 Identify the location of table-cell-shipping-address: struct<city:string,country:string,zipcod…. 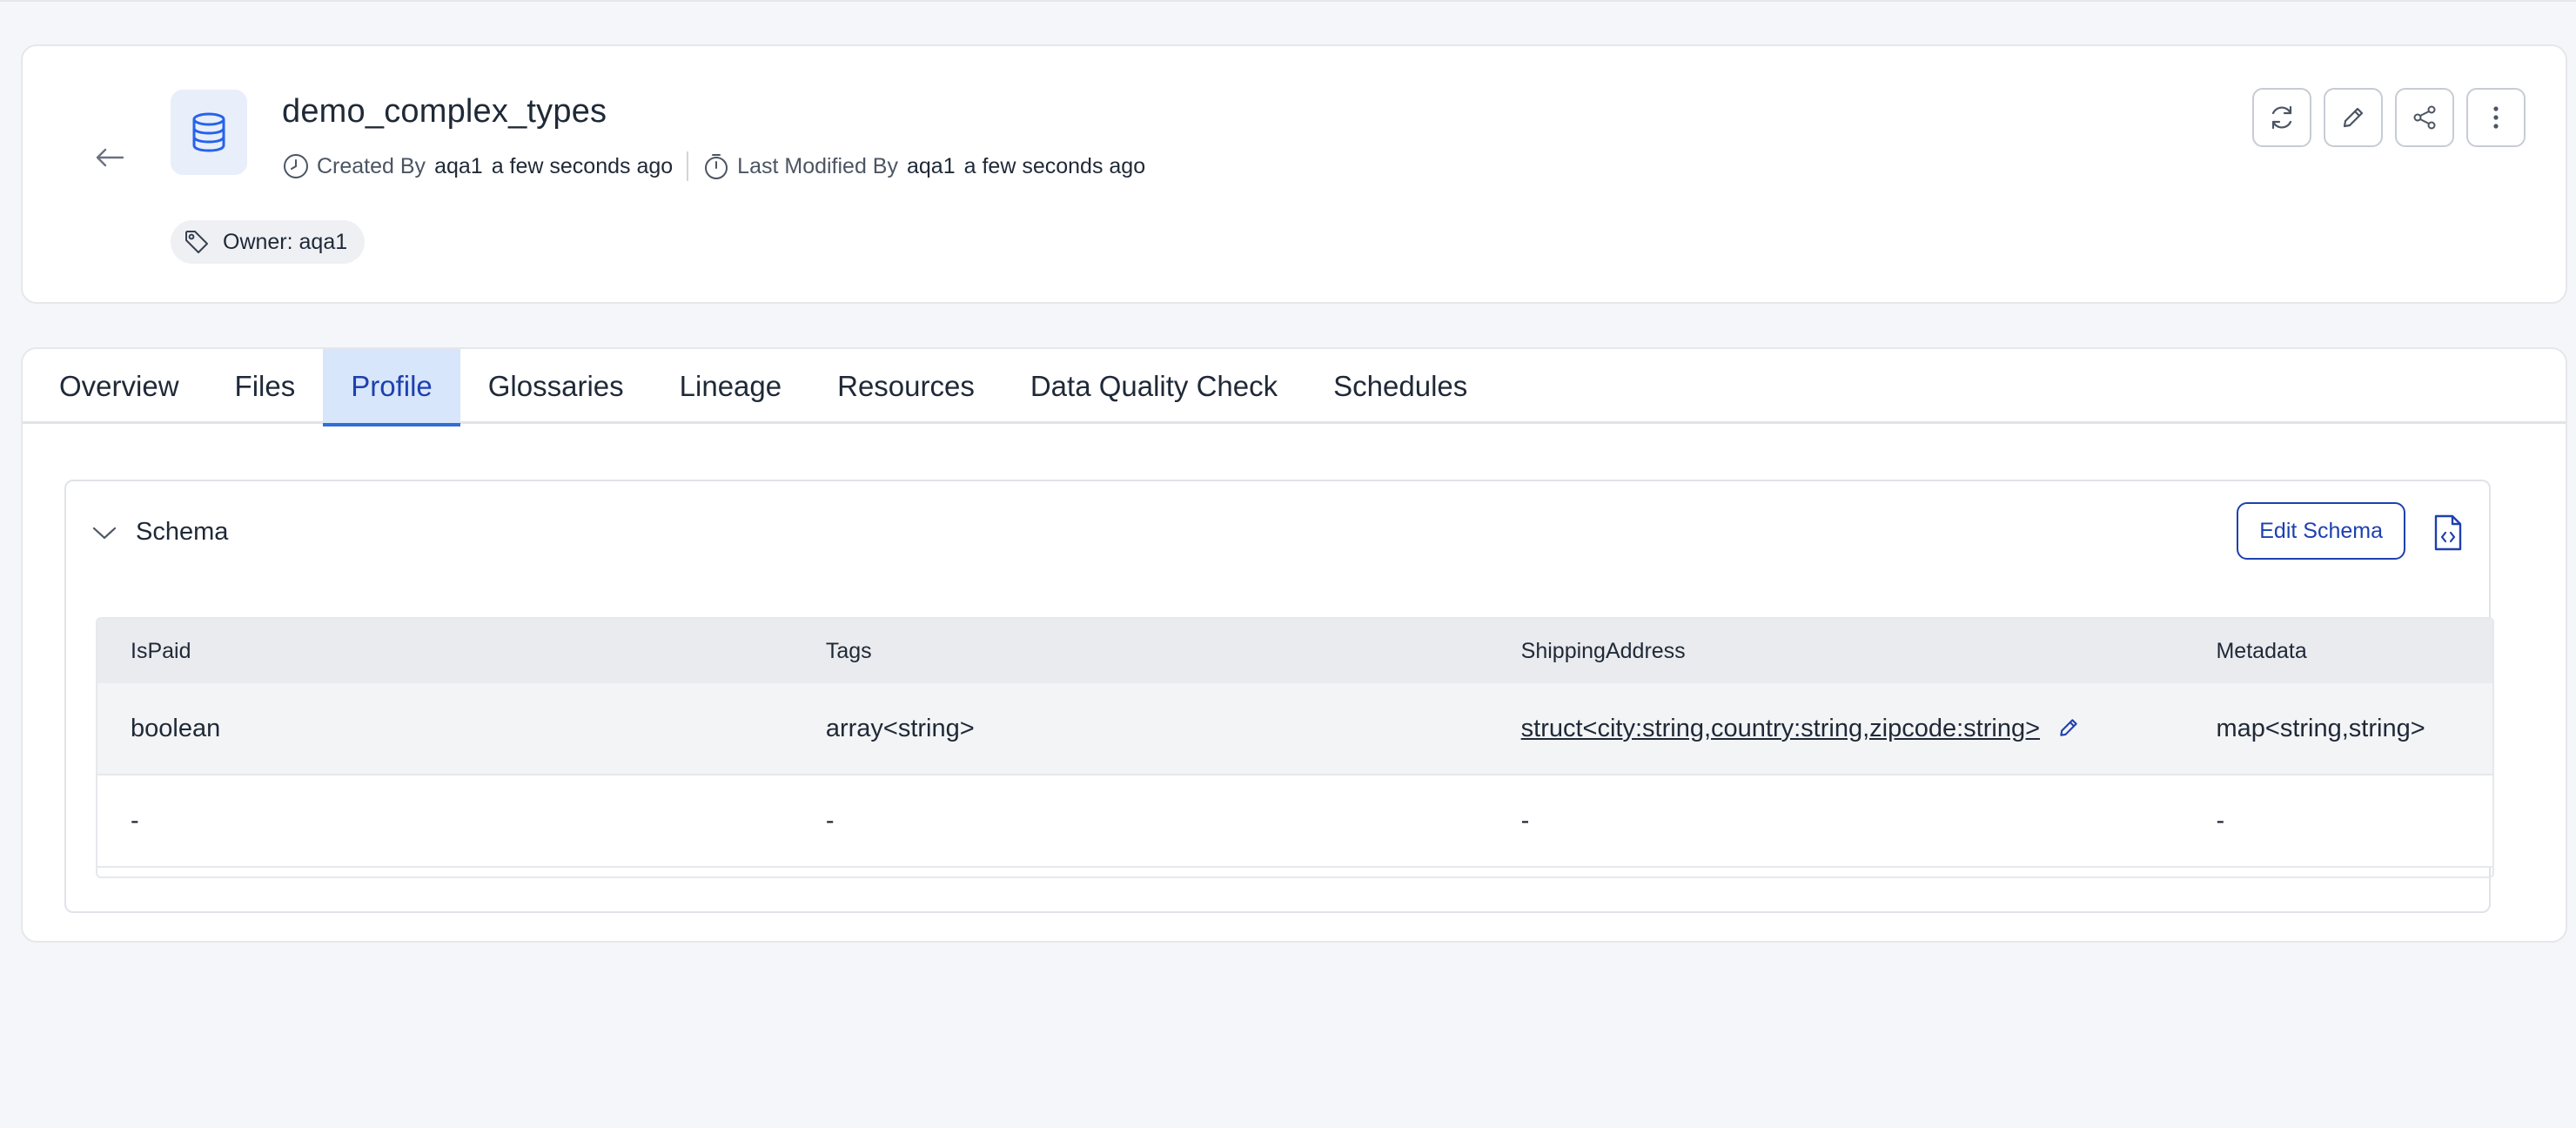
(1836, 729).